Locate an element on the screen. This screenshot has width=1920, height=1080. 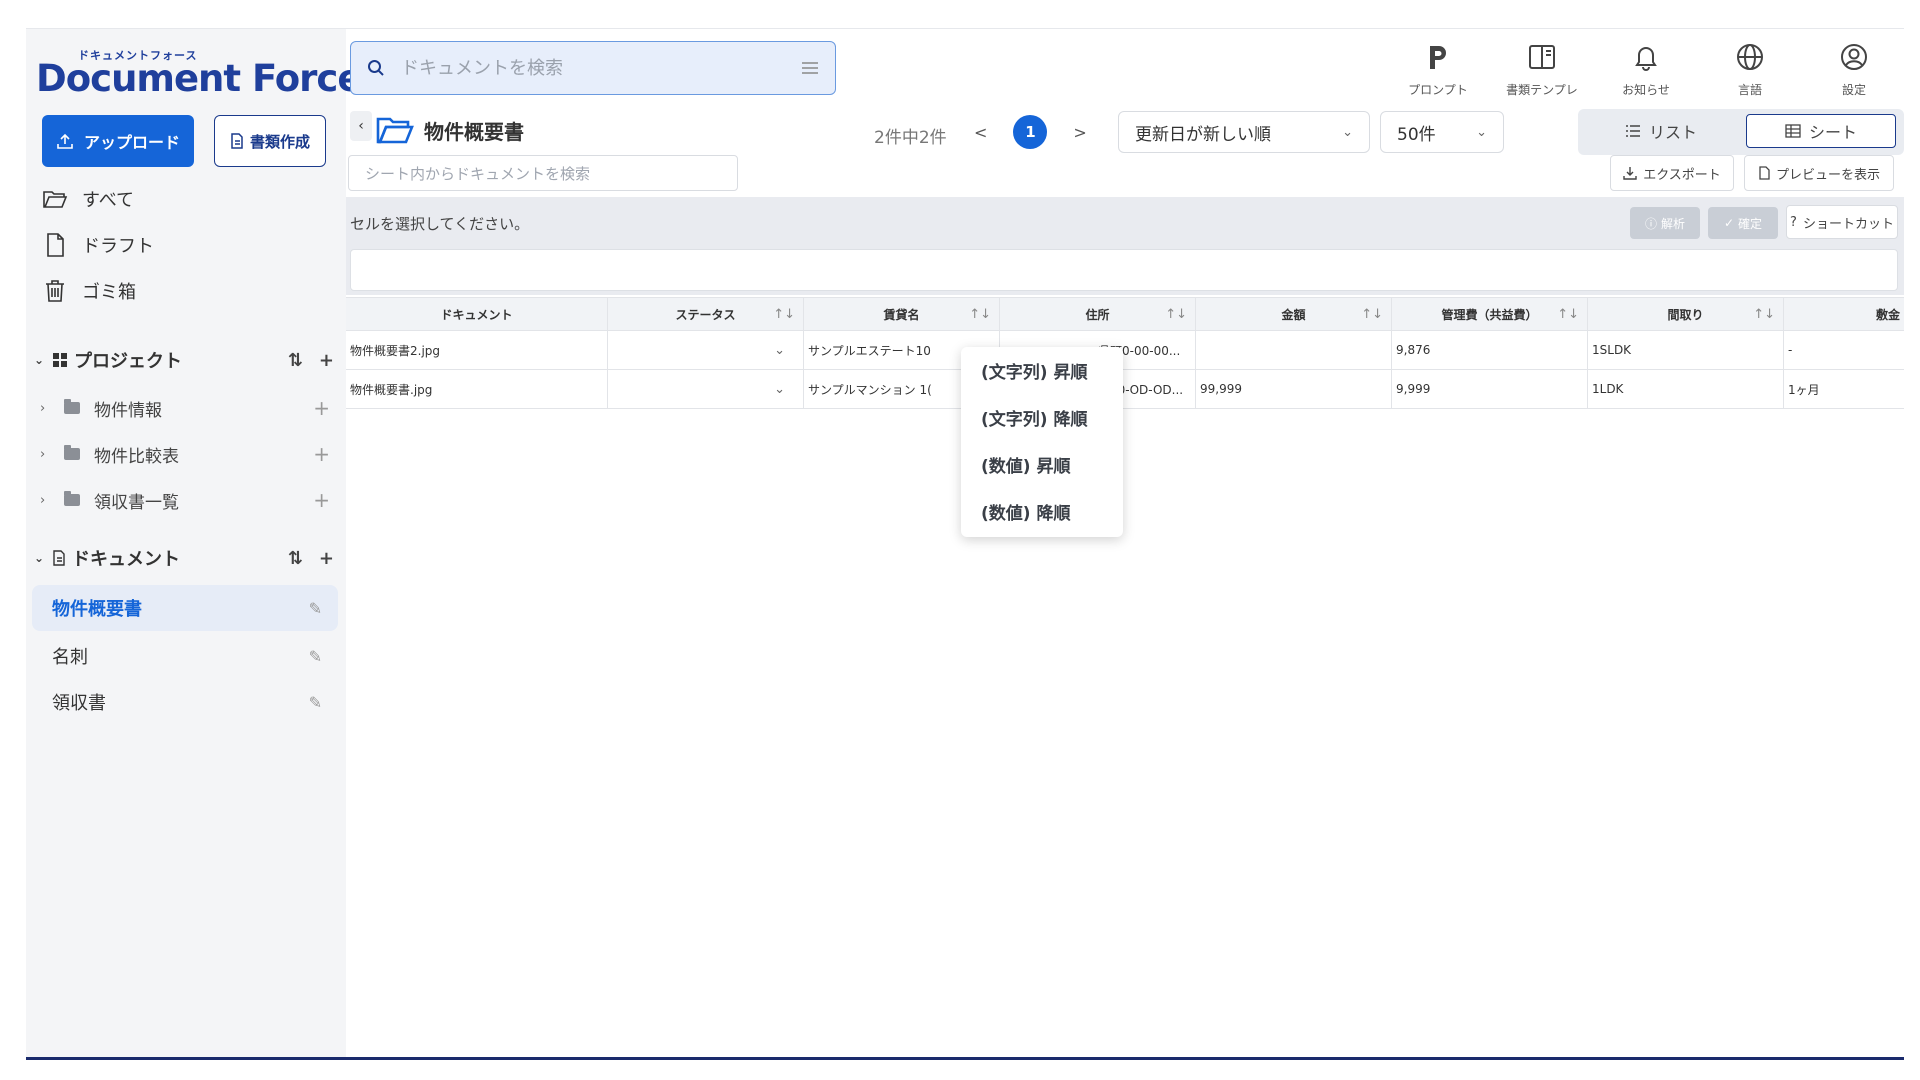
export-button: エクスポート is located at coordinates (1672, 173).